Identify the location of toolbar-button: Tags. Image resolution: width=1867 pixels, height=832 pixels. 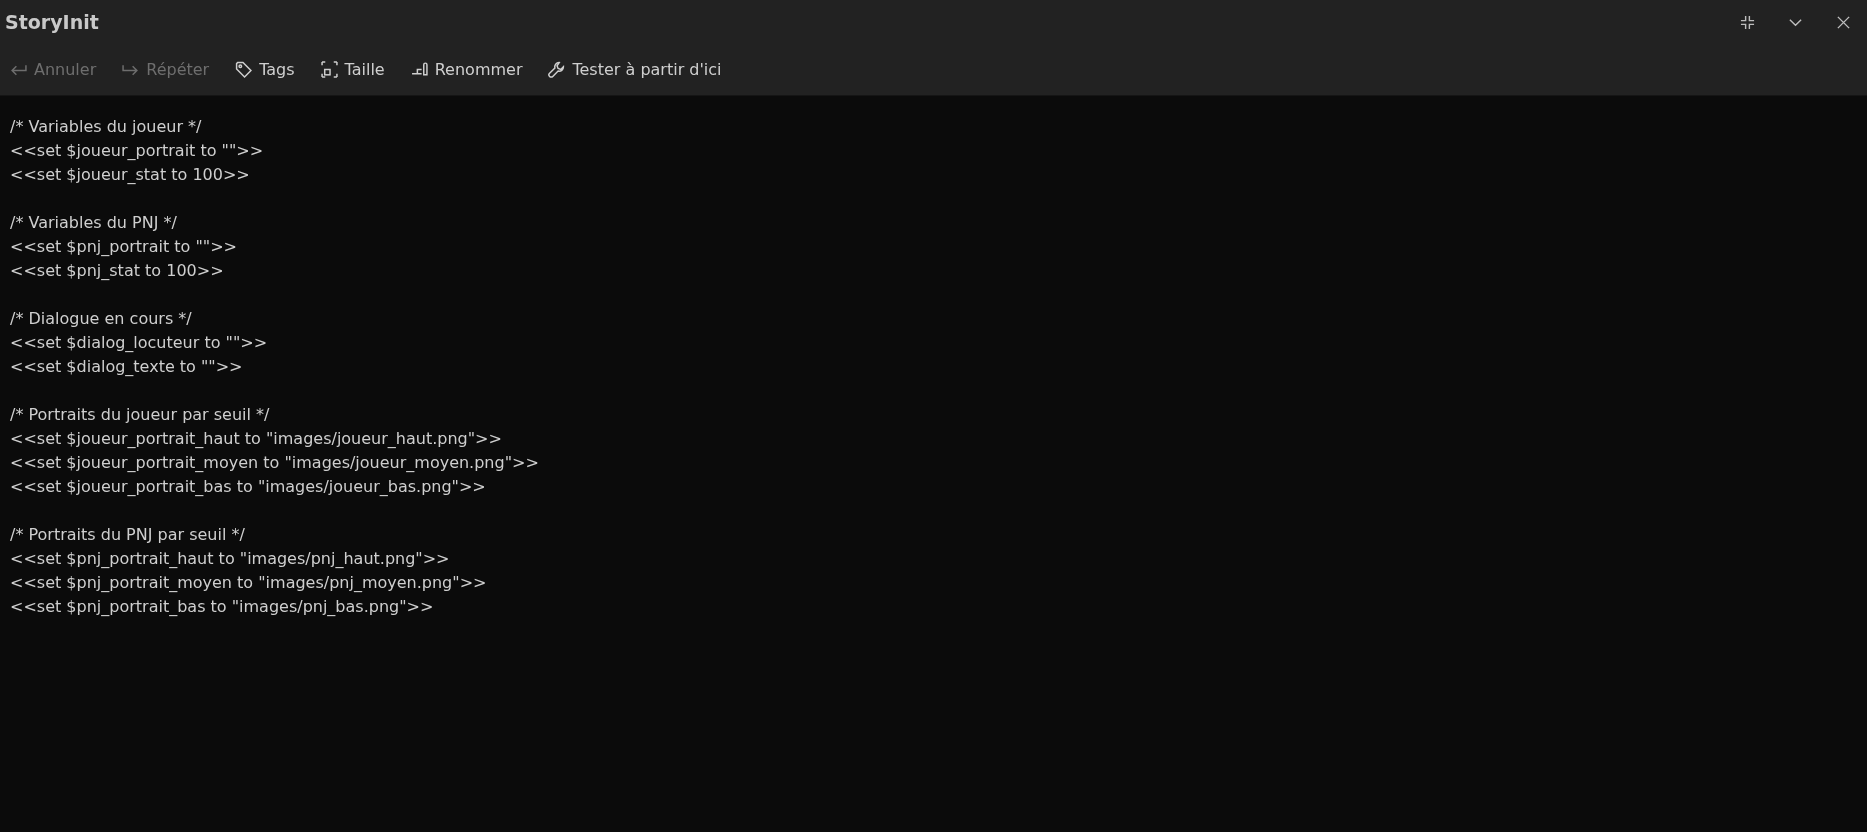
(265, 69).